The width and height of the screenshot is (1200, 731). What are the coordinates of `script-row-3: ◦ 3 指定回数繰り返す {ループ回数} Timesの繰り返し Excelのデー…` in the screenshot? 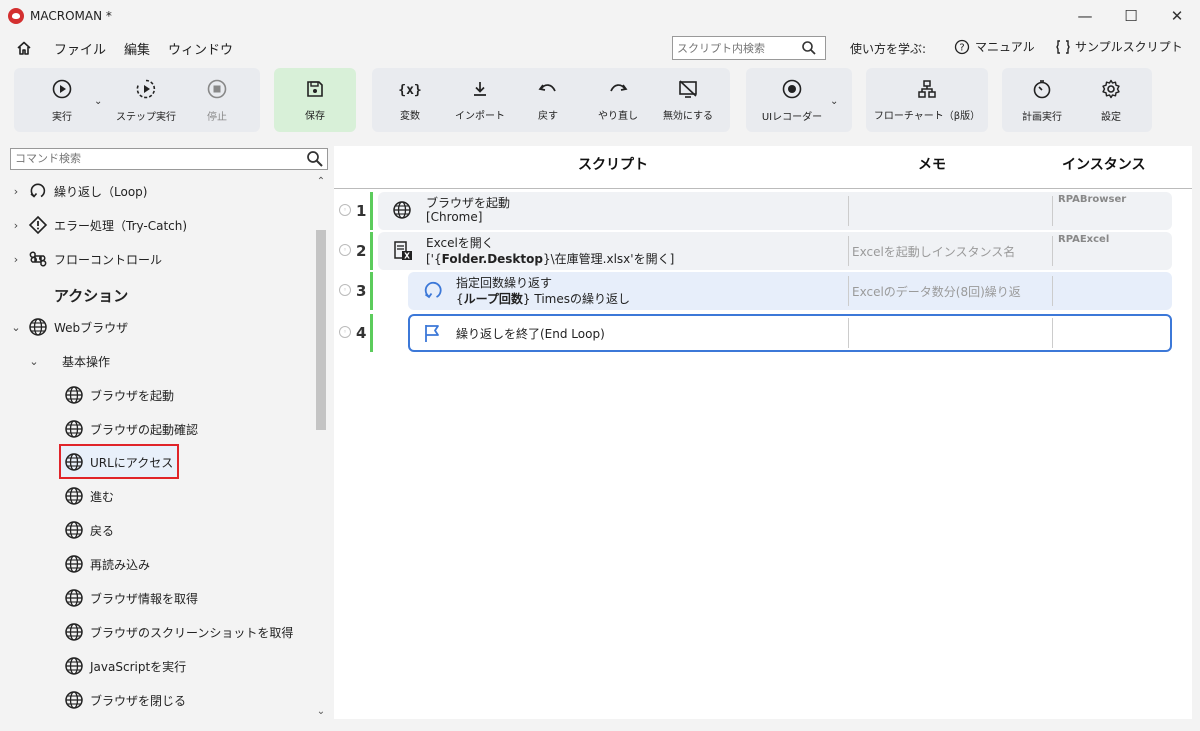 It's located at (763, 291).